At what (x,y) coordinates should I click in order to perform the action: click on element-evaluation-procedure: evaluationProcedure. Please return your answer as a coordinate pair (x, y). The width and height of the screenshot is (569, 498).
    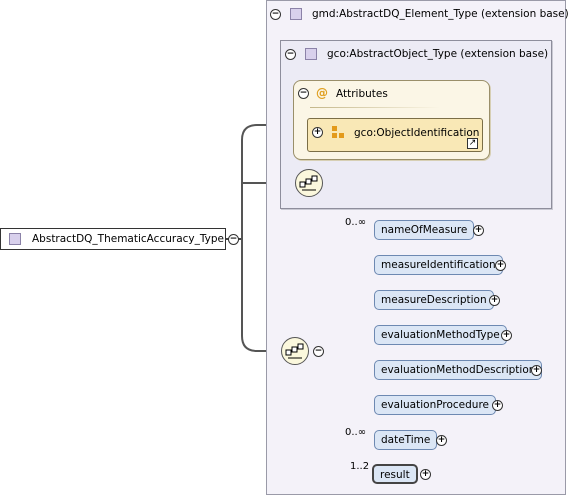
    Looking at the image, I should click on (435, 405).